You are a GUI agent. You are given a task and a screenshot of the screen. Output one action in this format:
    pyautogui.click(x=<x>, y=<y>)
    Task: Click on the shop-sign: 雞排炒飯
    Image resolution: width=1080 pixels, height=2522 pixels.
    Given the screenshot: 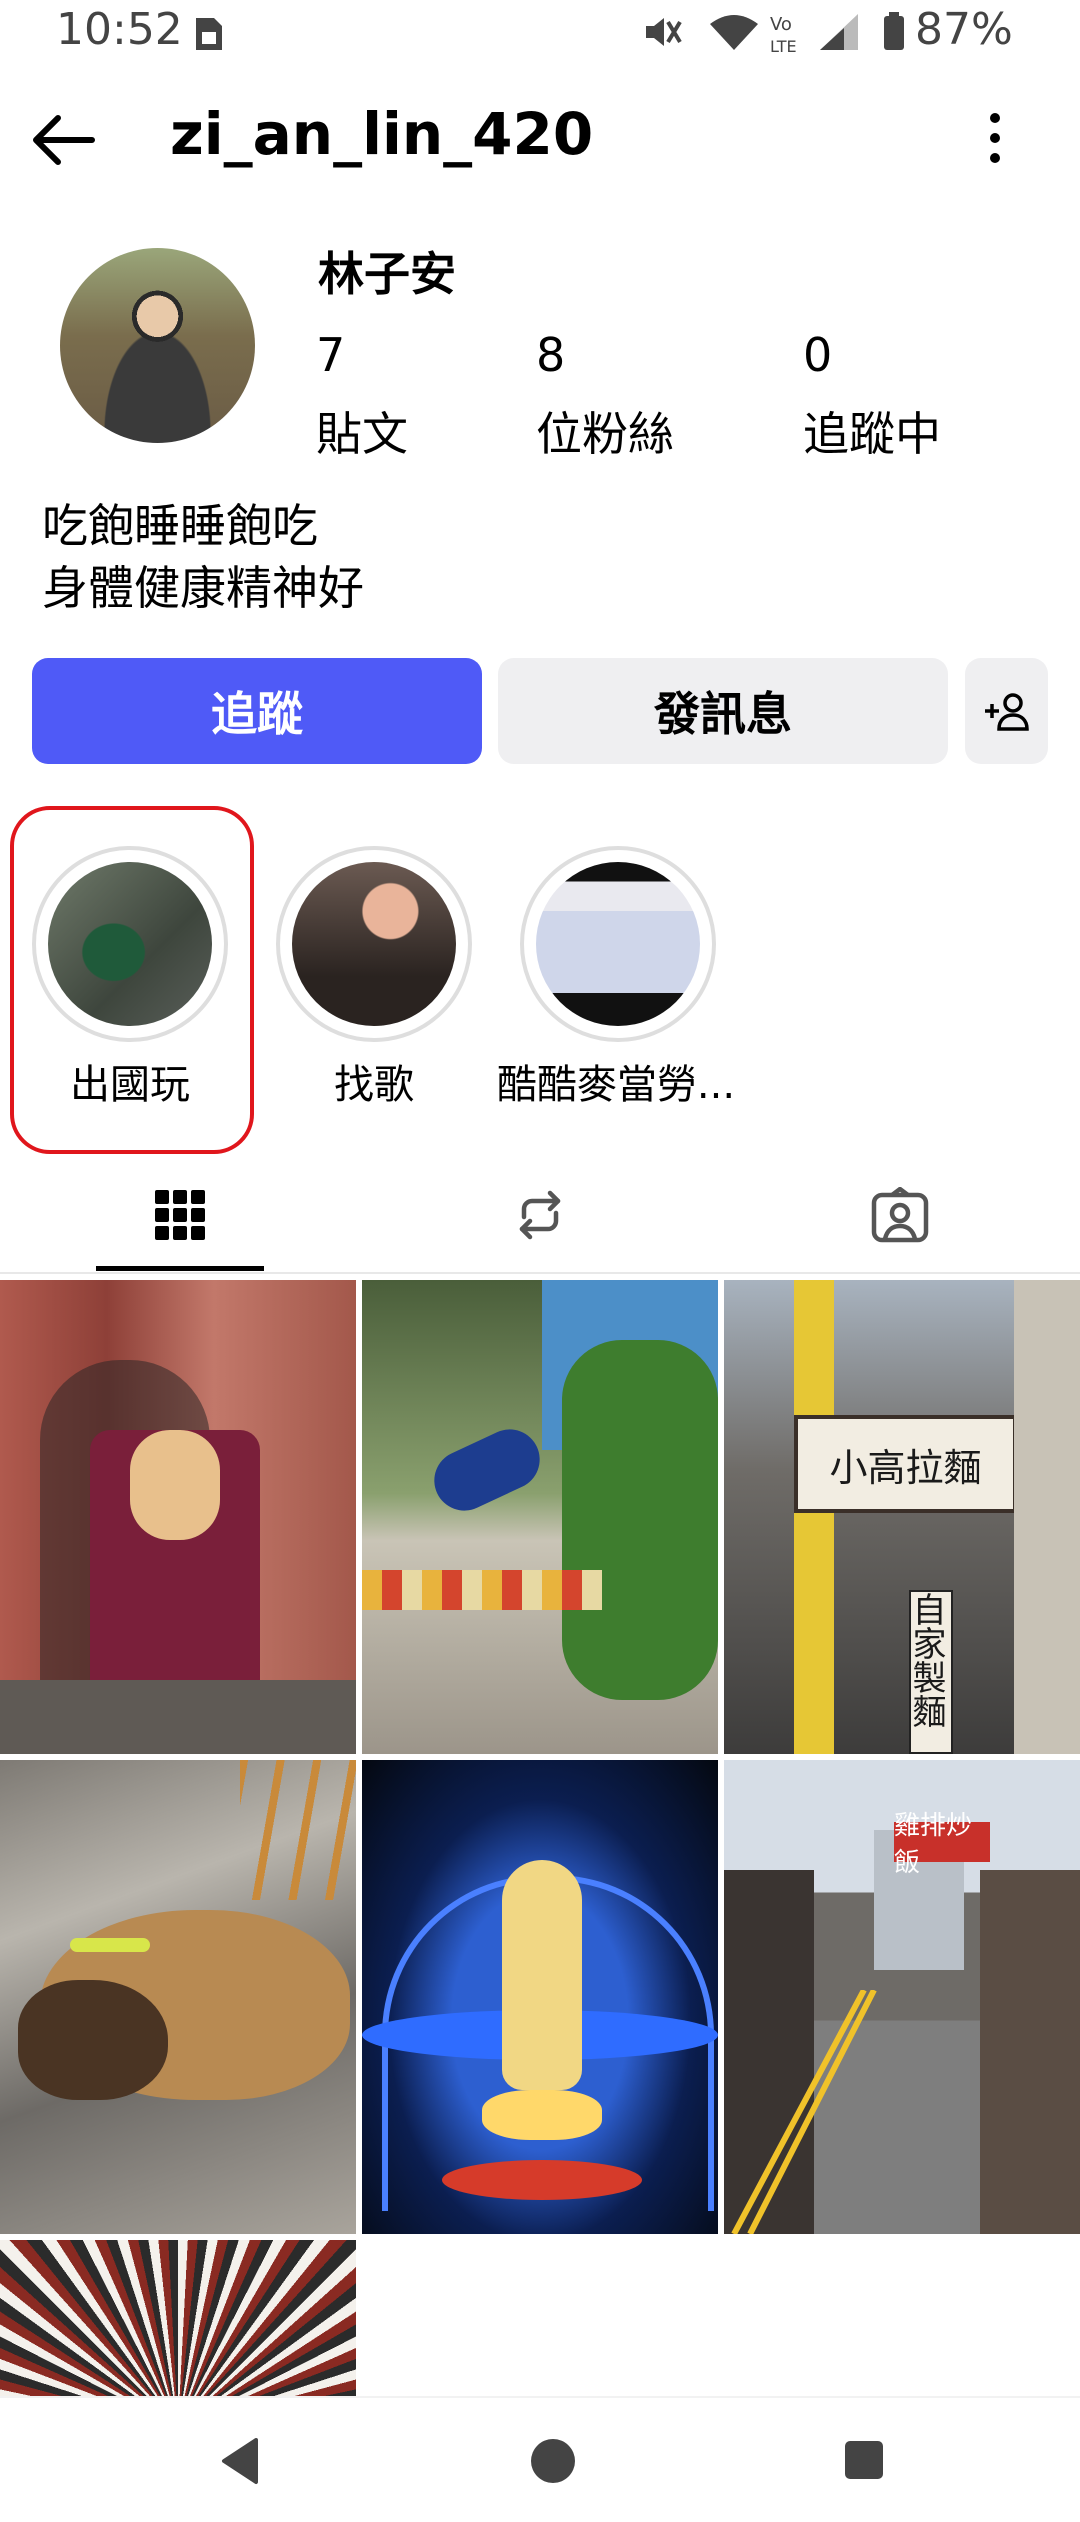 What is the action you would take?
    pyautogui.click(x=942, y=1844)
    